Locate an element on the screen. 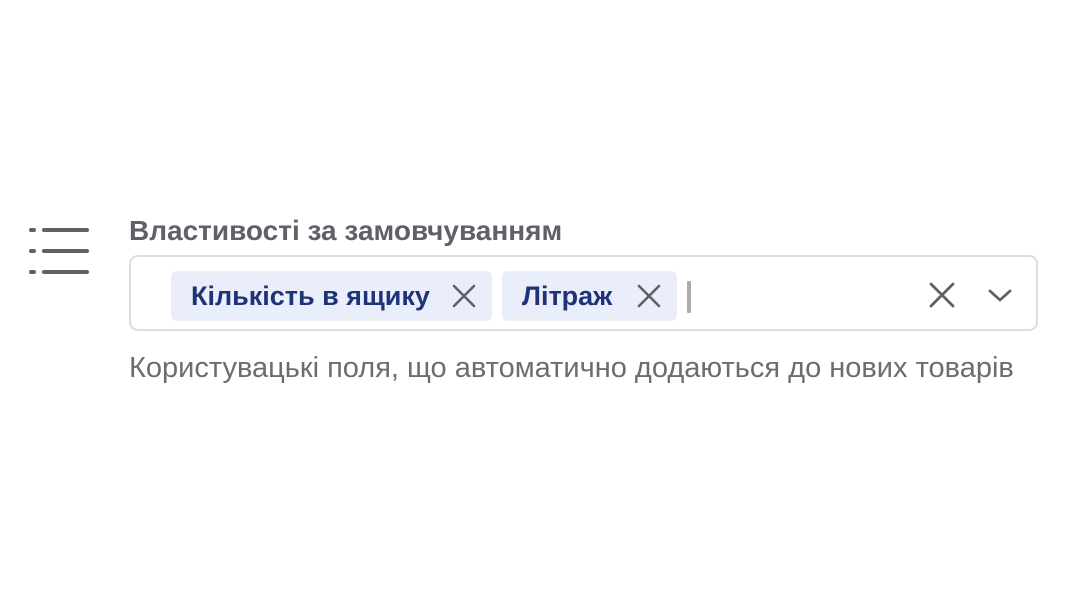  chevron-down-icon is located at coordinates (1000, 295).